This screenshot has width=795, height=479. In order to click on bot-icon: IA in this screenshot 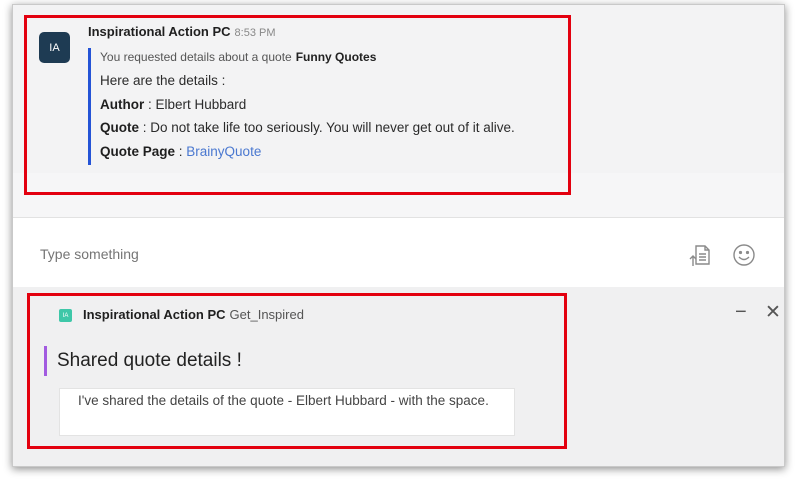, I will do `click(65, 315)`.